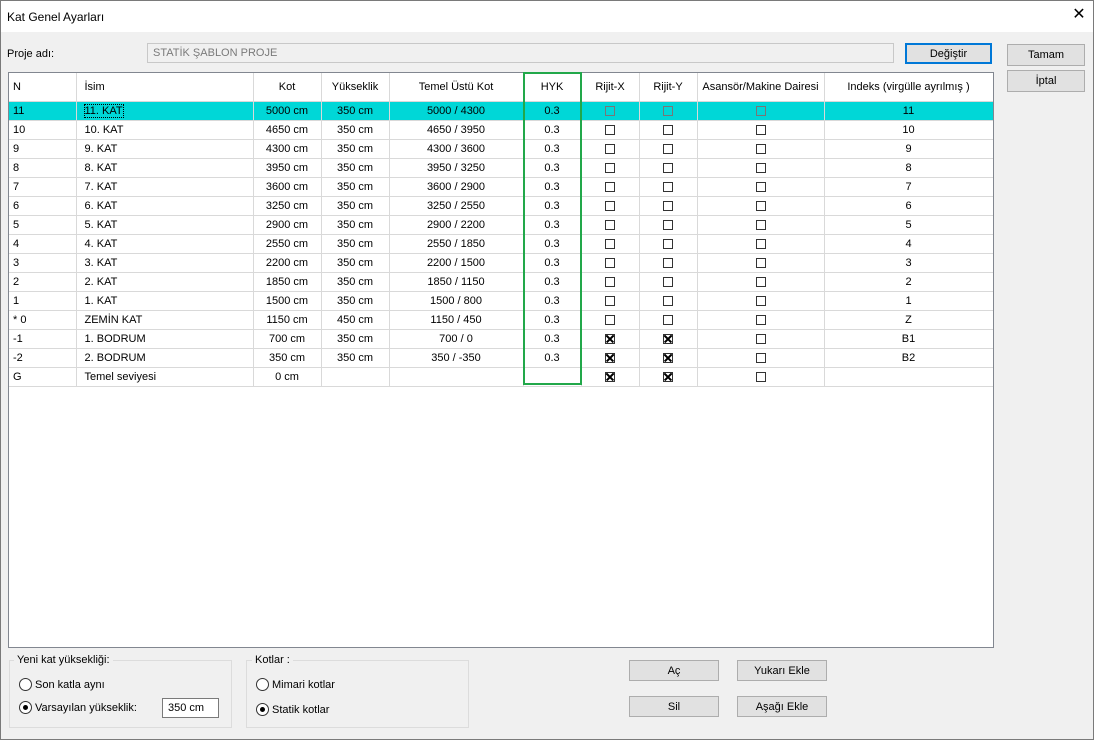  I want to click on cell-temel-ustu-kot: 4300 / 3600, so click(456, 149).